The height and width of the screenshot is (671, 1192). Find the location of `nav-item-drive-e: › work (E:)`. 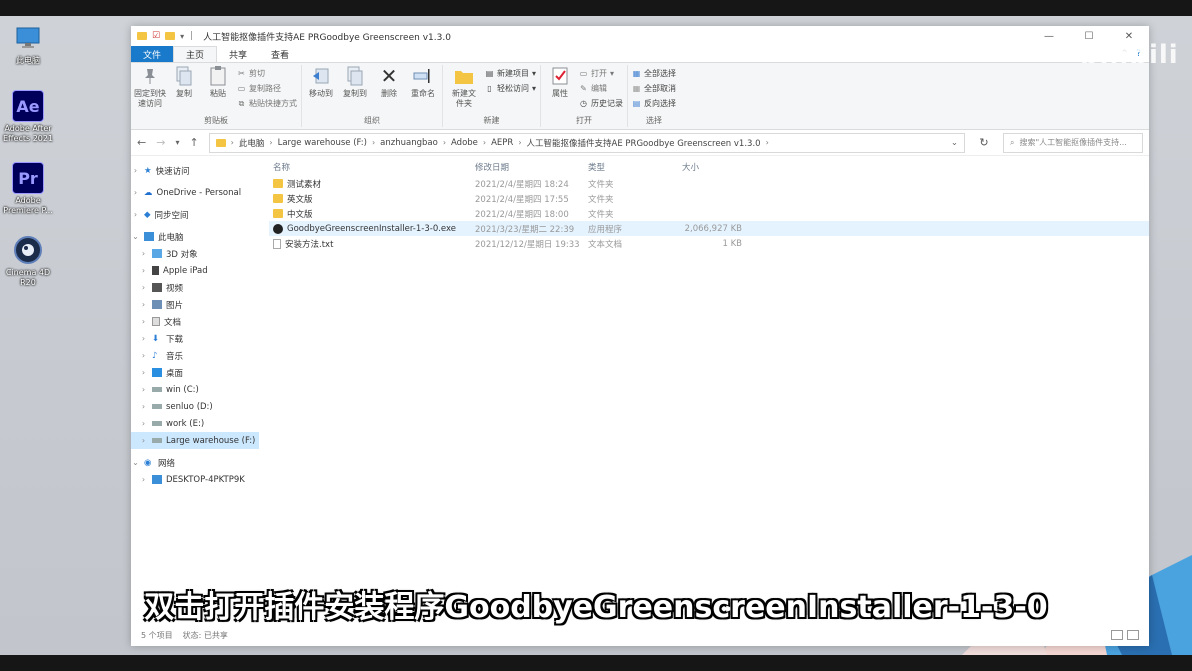

nav-item-drive-e: › work (E:) is located at coordinates (195, 423).